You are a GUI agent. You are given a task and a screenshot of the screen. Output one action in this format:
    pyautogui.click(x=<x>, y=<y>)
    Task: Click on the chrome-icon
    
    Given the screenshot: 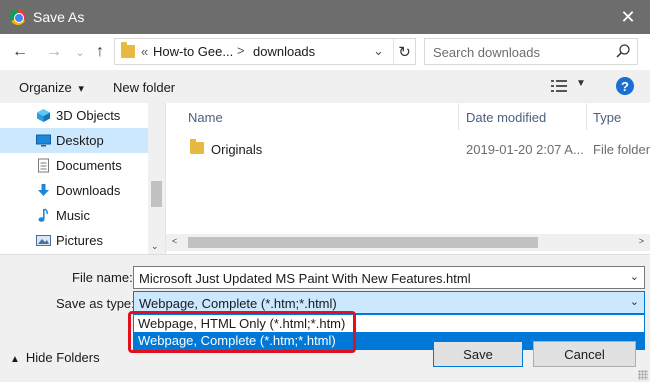 What is the action you would take?
    pyautogui.click(x=18, y=17)
    